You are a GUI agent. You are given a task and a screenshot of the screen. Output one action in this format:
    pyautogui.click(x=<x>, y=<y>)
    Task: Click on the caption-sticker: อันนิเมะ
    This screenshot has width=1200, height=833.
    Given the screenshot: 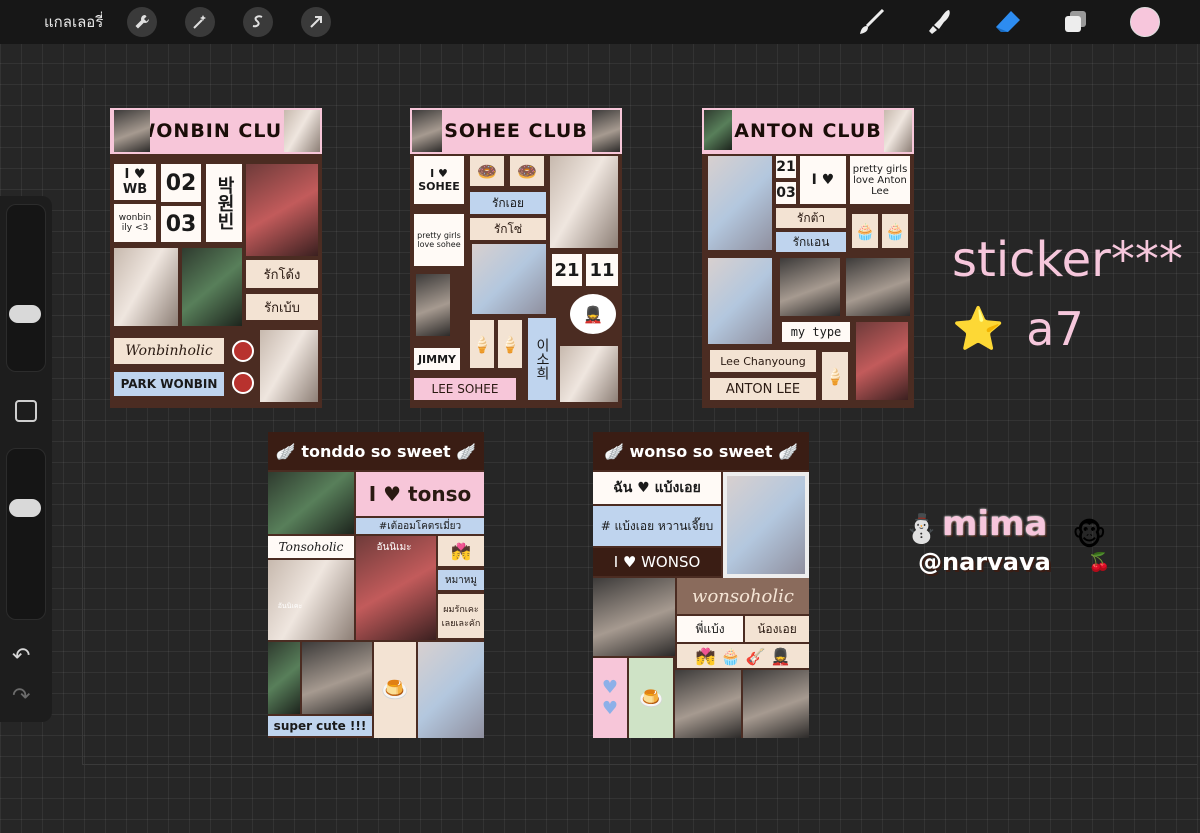 What is the action you would take?
    pyautogui.click(x=394, y=547)
    